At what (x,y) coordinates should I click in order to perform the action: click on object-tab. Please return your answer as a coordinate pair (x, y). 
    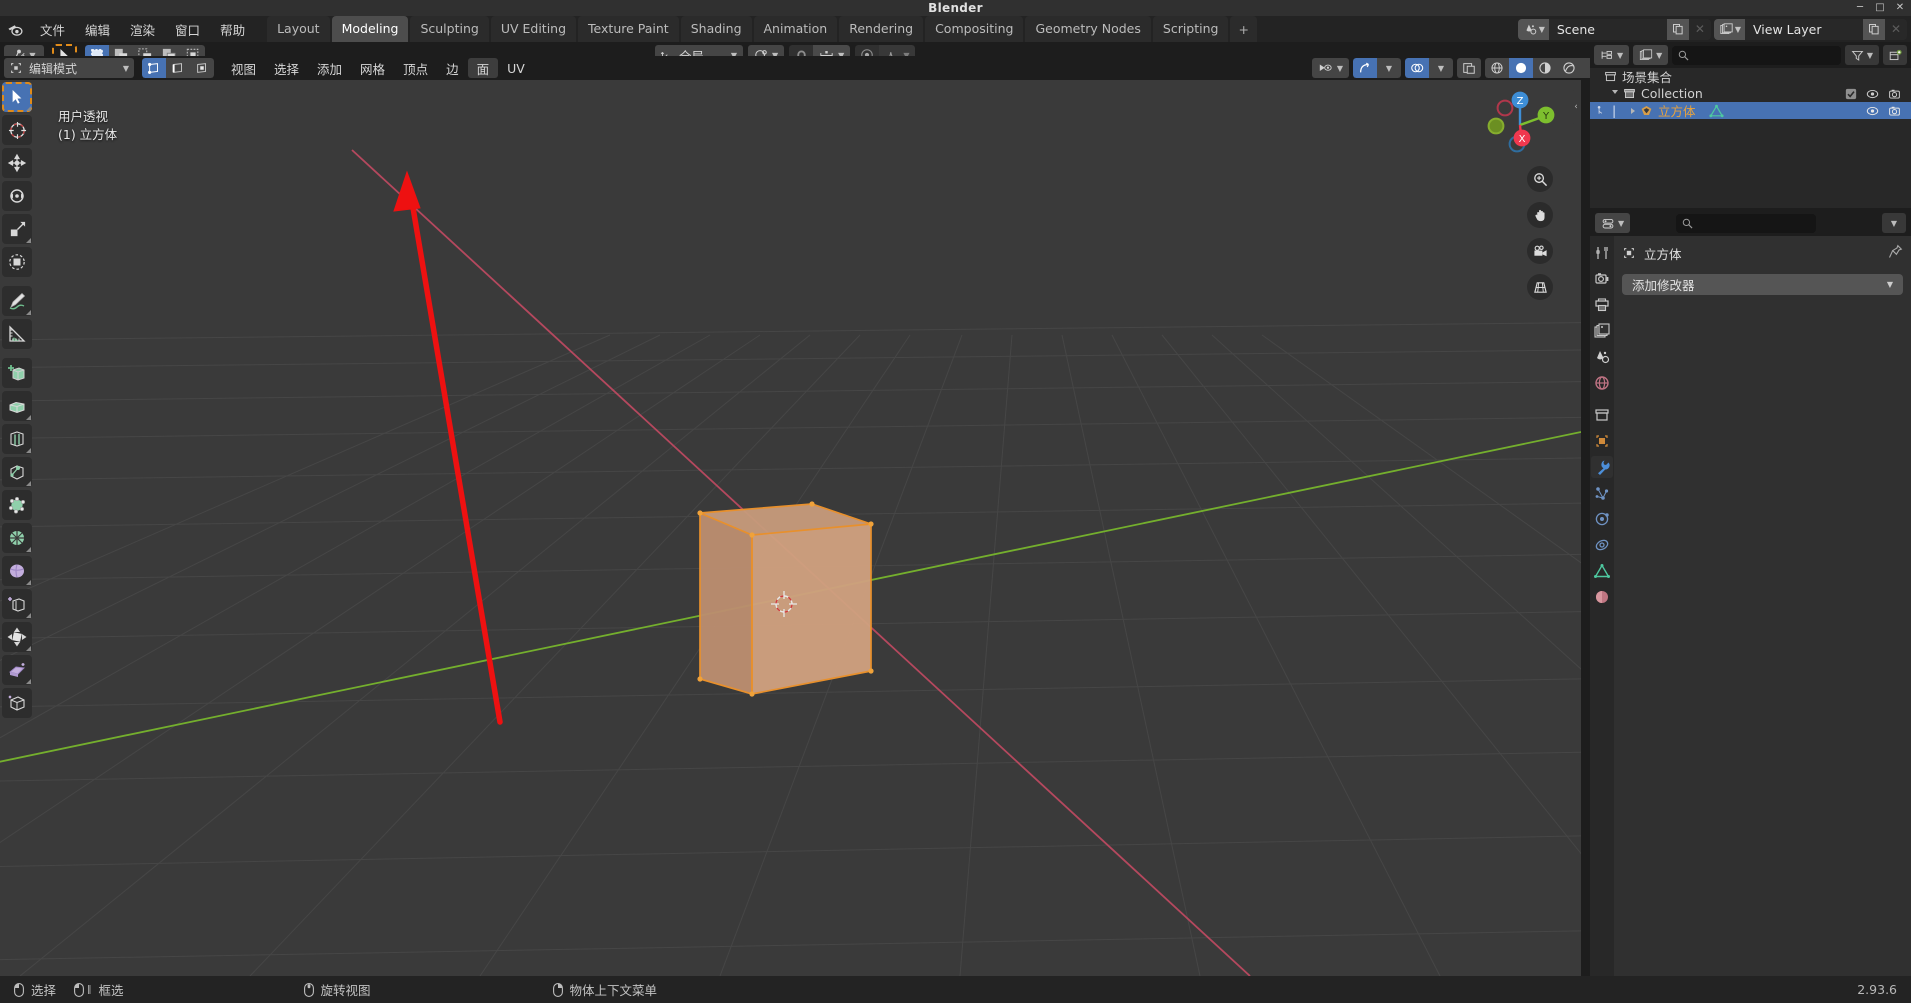
    Looking at the image, I should click on (1602, 441).